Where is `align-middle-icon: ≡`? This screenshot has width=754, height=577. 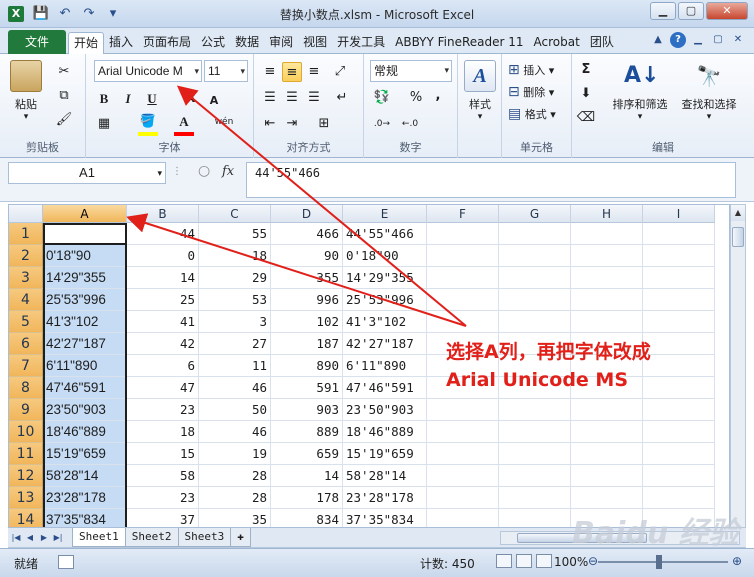
align-middle-icon: ≡ is located at coordinates (292, 72).